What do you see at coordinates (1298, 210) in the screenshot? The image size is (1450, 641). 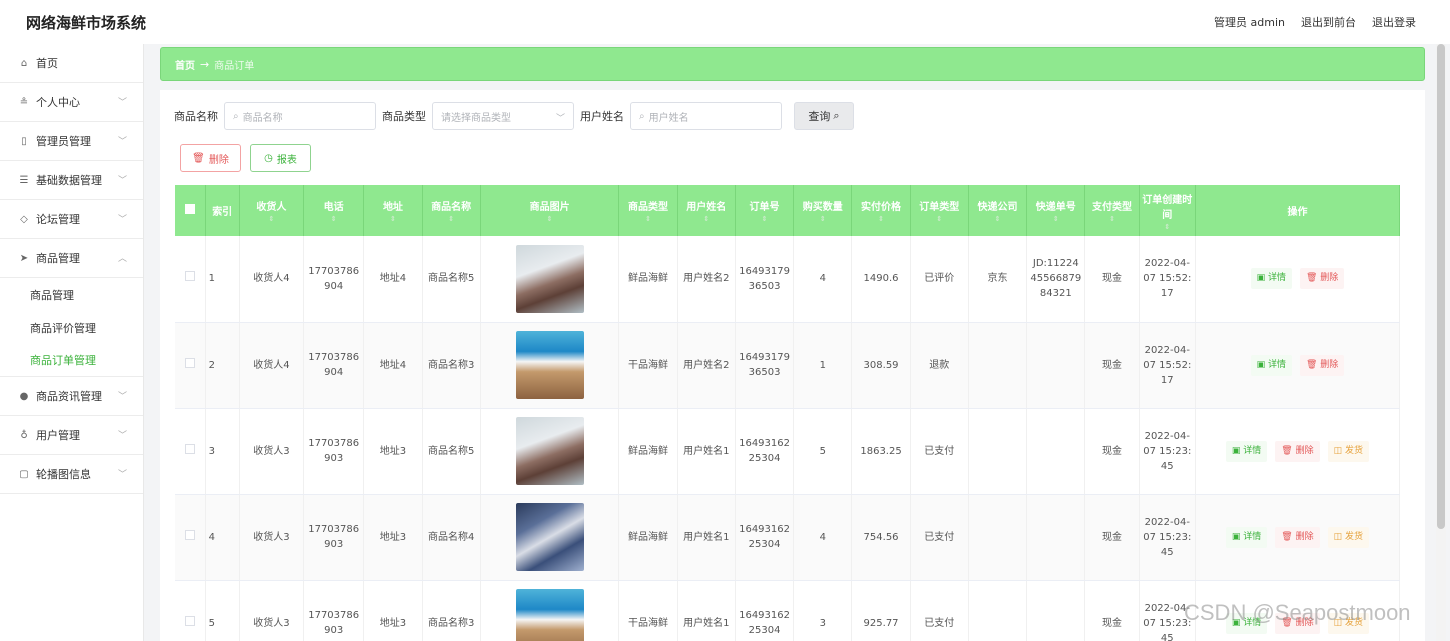 I see `column-header: 操作` at bounding box center [1298, 210].